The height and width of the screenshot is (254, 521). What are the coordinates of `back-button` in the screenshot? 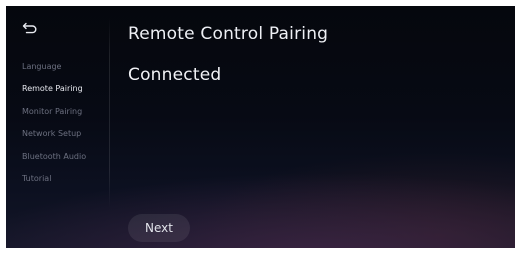 It's located at (30, 28).